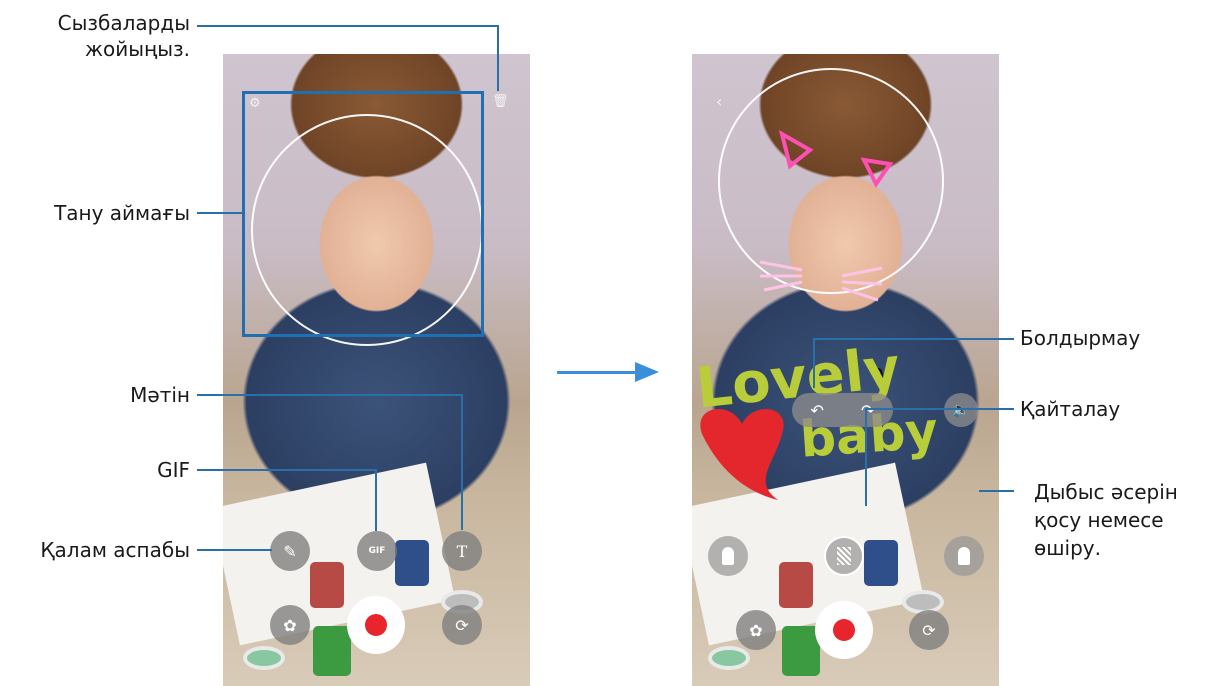  Describe the element at coordinates (742, 454) in the screenshot. I see `heart-doodle` at that location.